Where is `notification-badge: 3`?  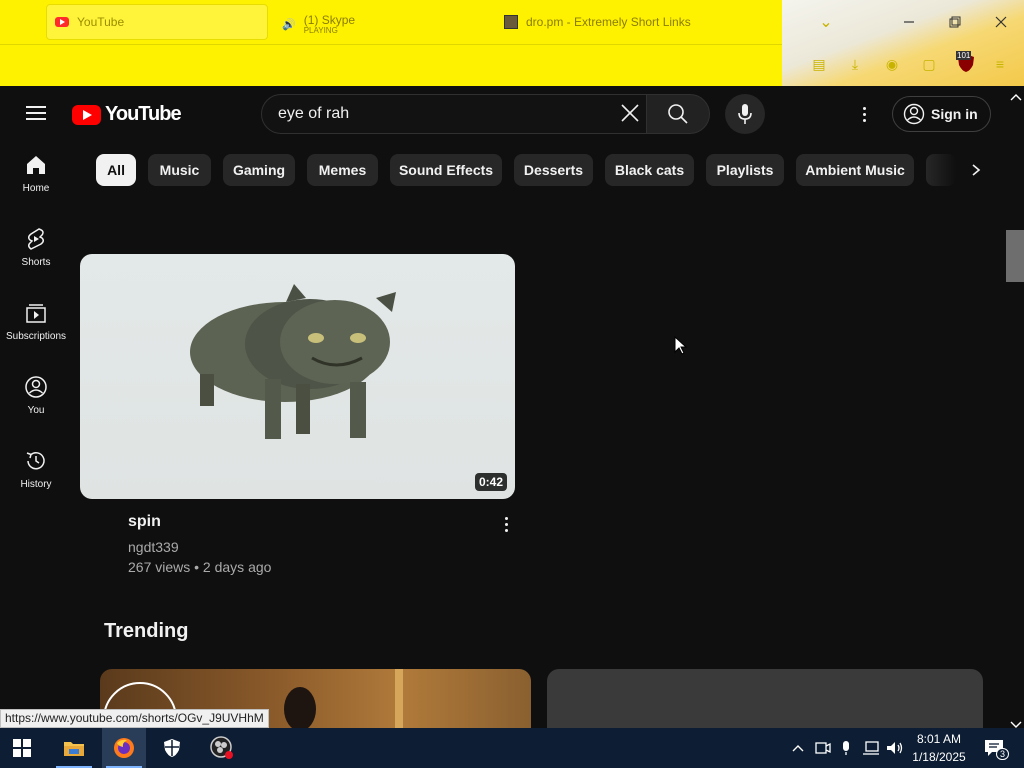 notification-badge: 3 is located at coordinates (1003, 754).